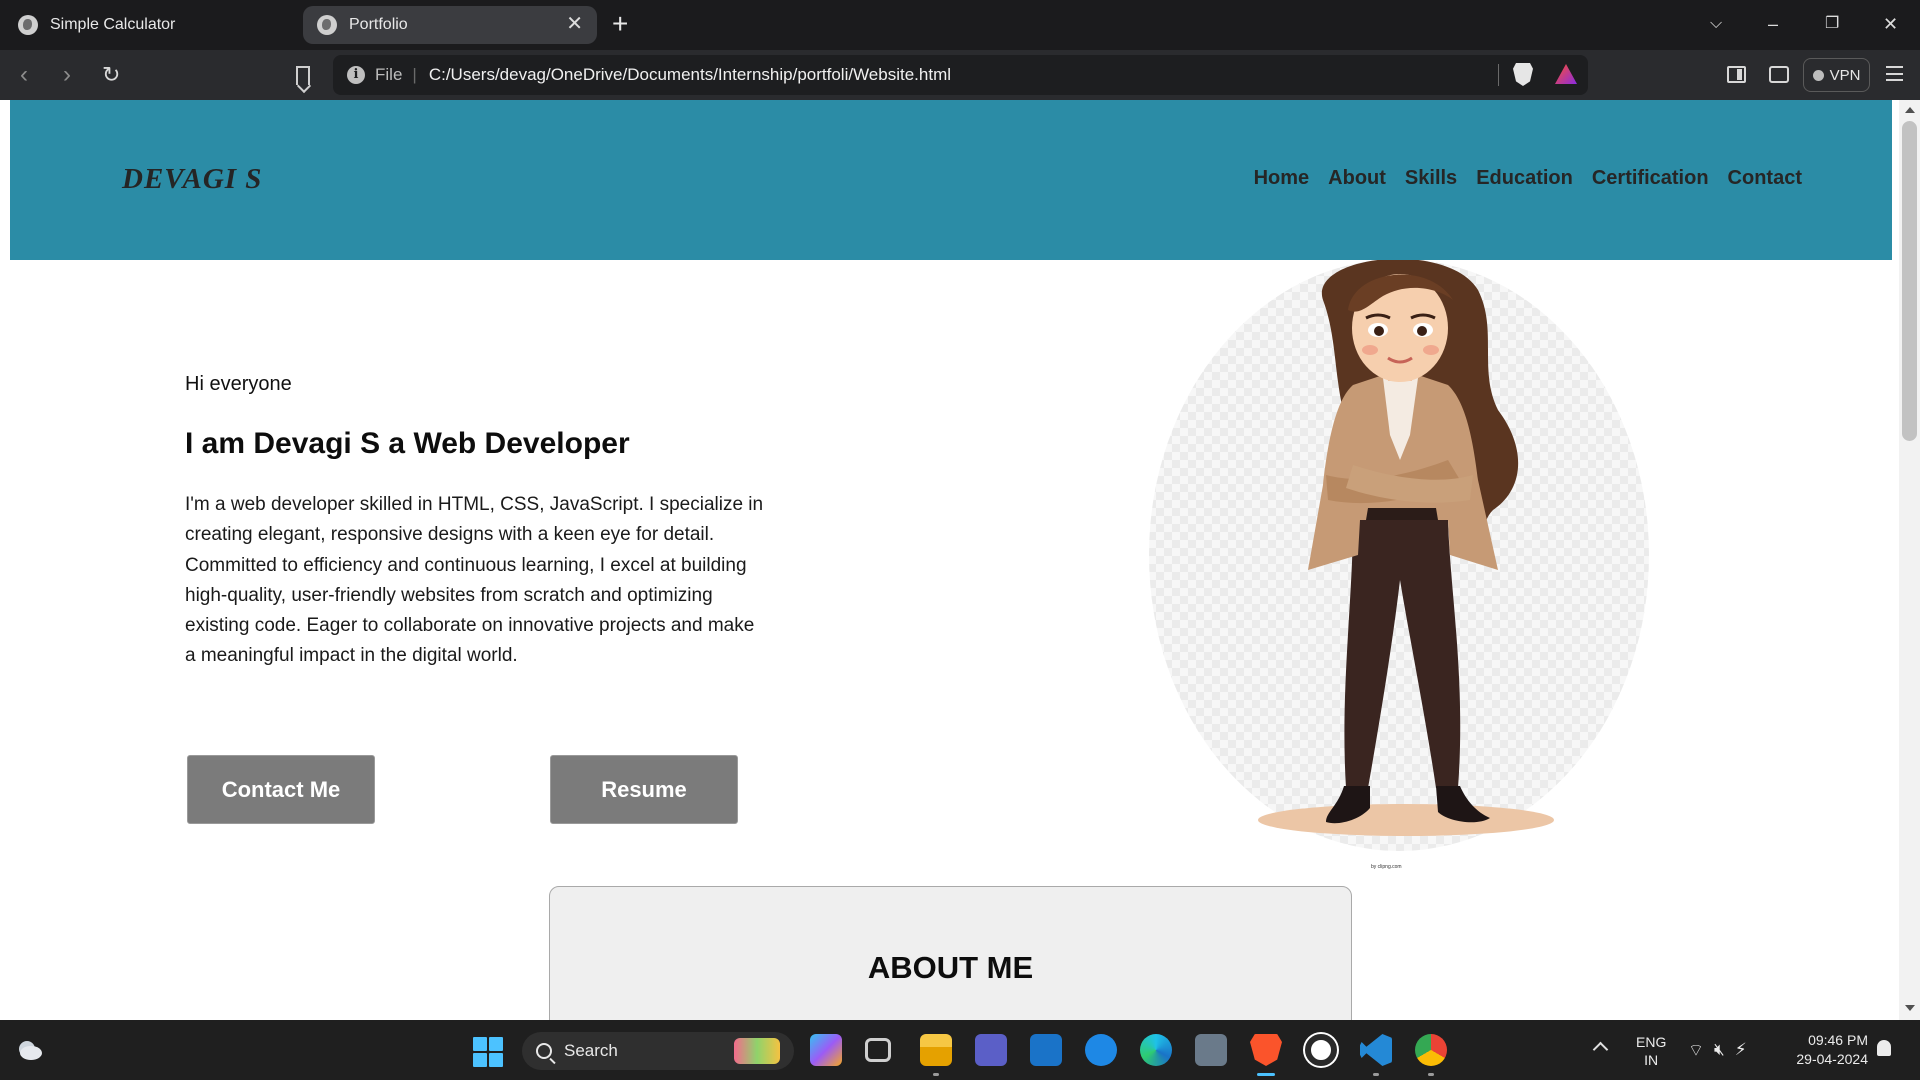 The height and width of the screenshot is (1080, 1920). Describe the element at coordinates (950, 967) in the screenshot. I see `about-title: ABOUT ME` at that location.